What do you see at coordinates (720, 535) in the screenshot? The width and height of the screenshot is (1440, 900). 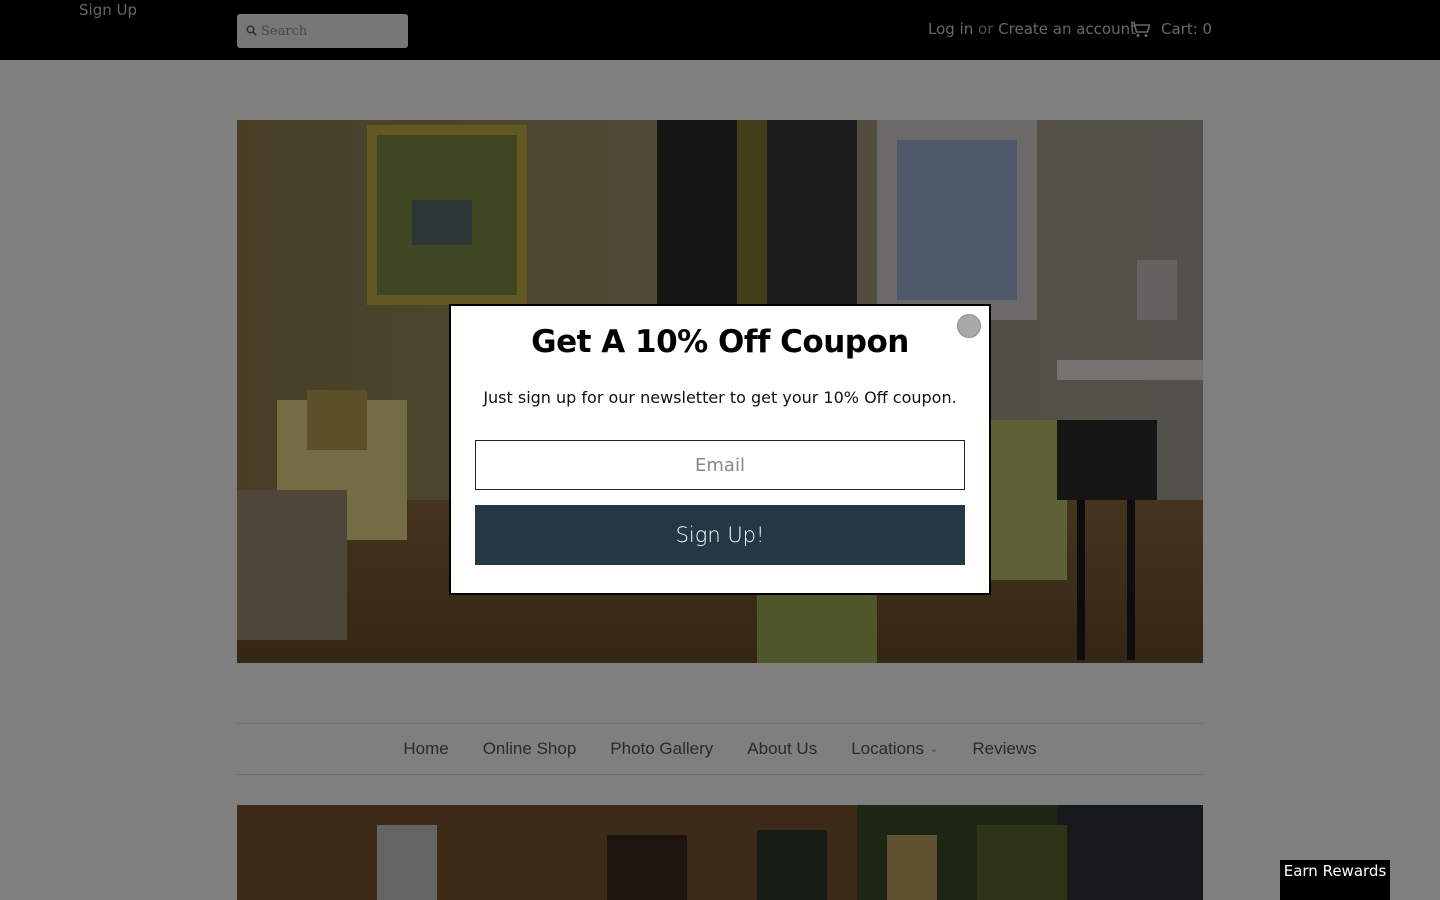 I see `signup-button: Sign Up!` at bounding box center [720, 535].